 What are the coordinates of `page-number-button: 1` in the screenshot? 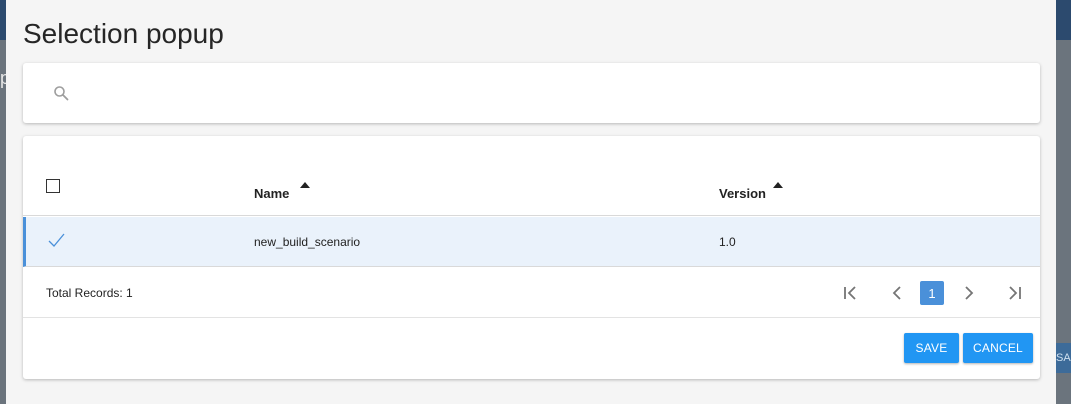 It's located at (932, 293).